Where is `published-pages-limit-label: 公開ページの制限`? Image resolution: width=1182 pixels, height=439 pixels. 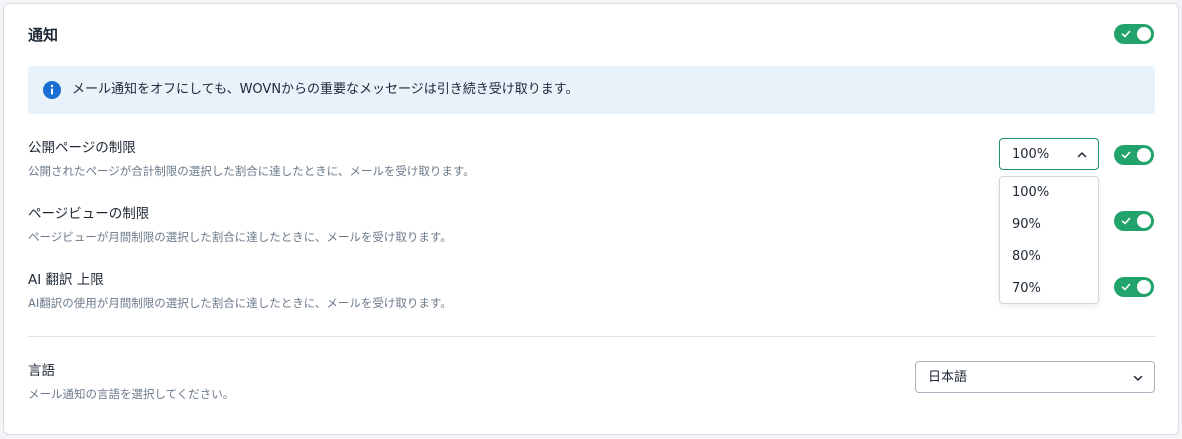
published-pages-limit-label: 公開ページの制限 is located at coordinates (82, 148).